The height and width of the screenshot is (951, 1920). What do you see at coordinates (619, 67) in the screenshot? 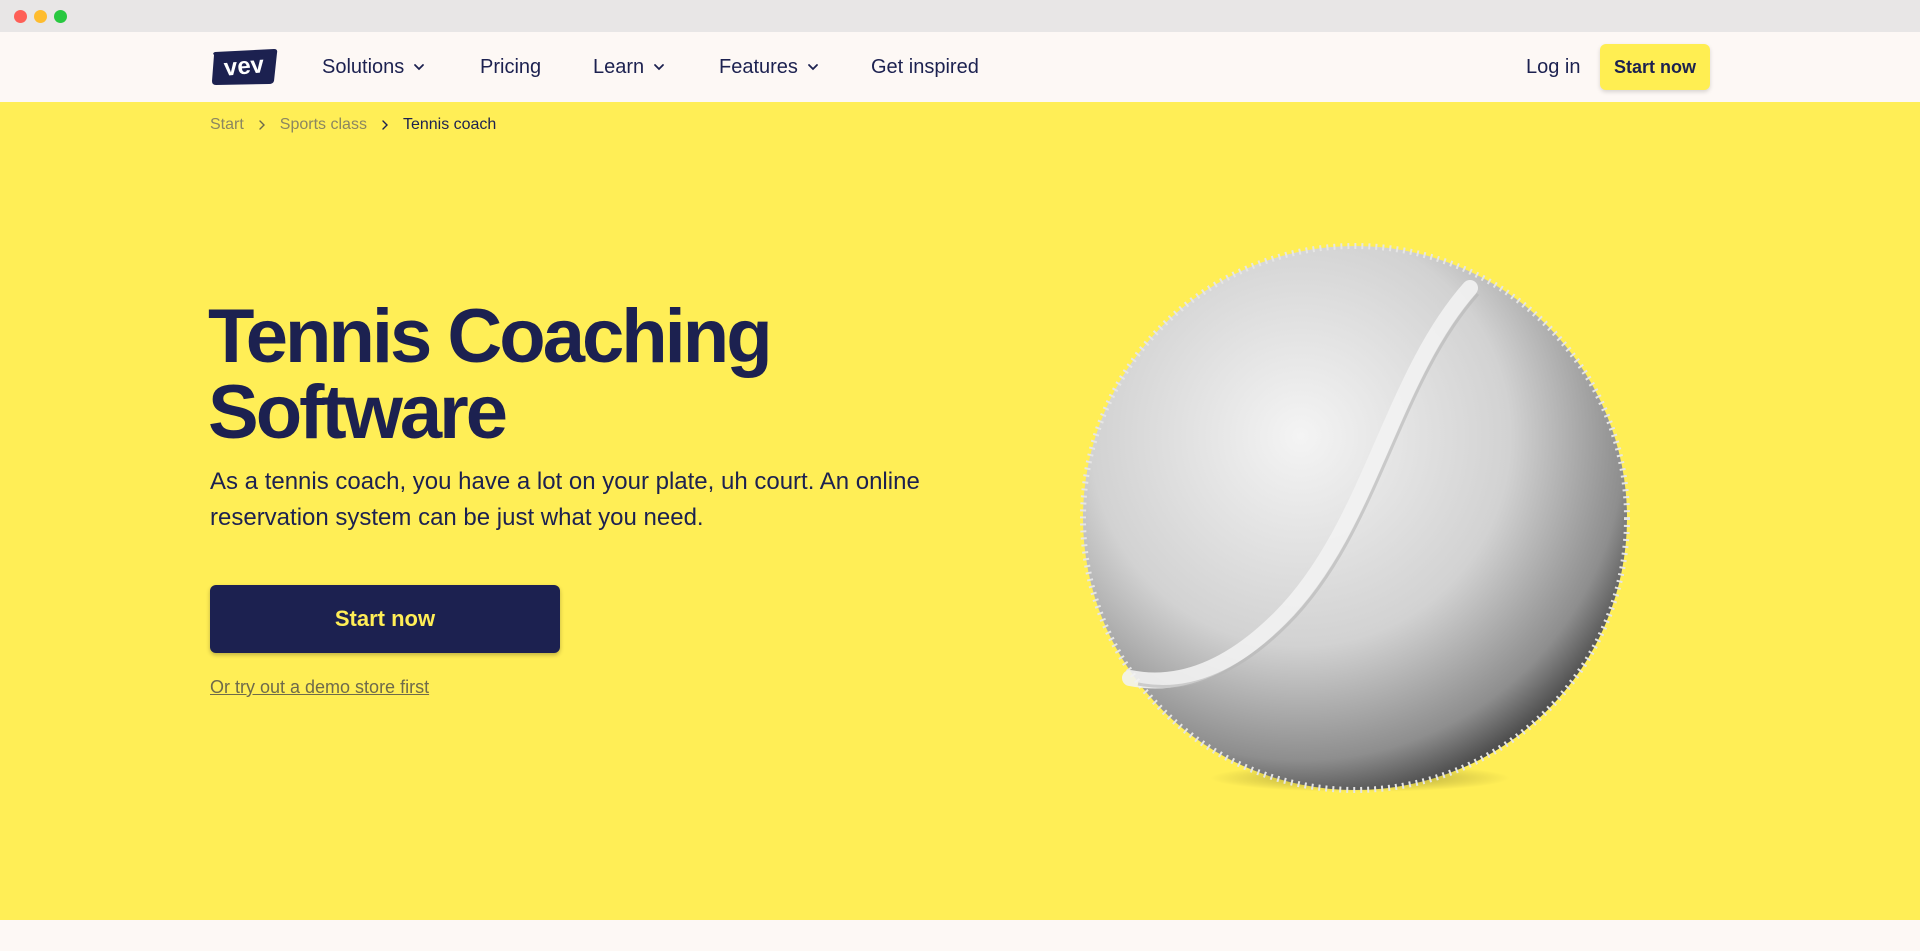
I see `nav-learn-label: Learn` at bounding box center [619, 67].